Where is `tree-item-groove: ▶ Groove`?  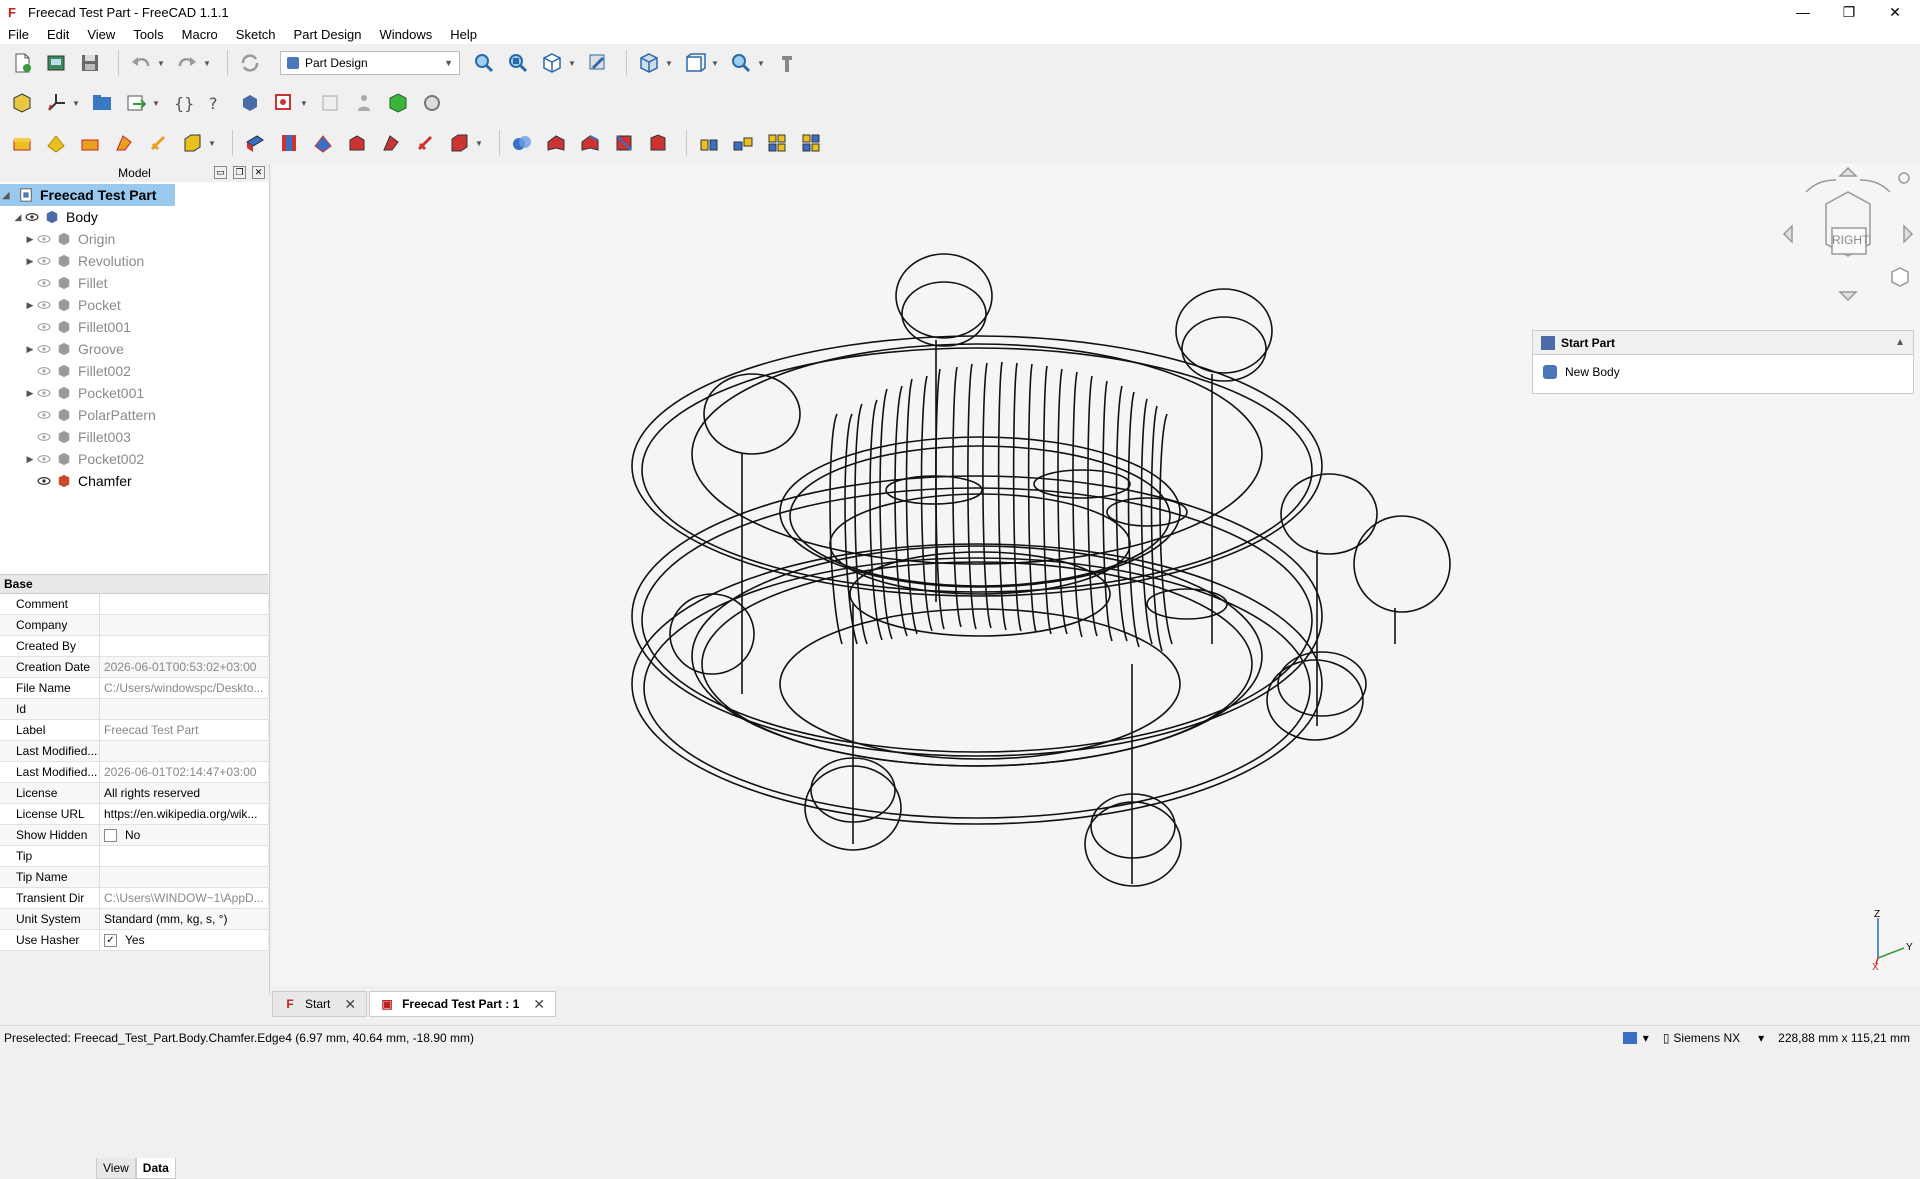 tree-item-groove: ▶ Groove is located at coordinates (134, 349).